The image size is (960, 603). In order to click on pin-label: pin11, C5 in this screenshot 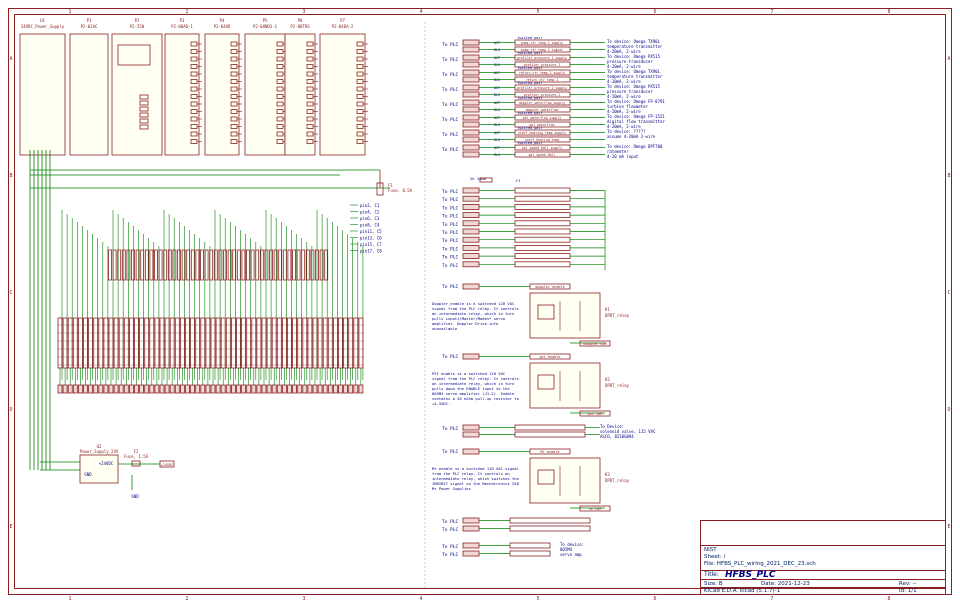, I will do `click(371, 231)`.